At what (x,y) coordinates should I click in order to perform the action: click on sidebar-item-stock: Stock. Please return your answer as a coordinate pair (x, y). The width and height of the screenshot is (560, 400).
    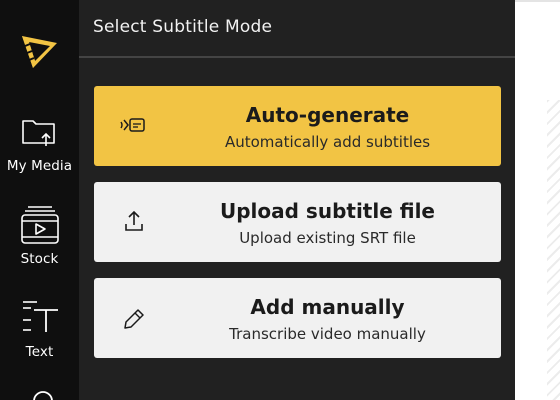
    Looking at the image, I should click on (39, 236).